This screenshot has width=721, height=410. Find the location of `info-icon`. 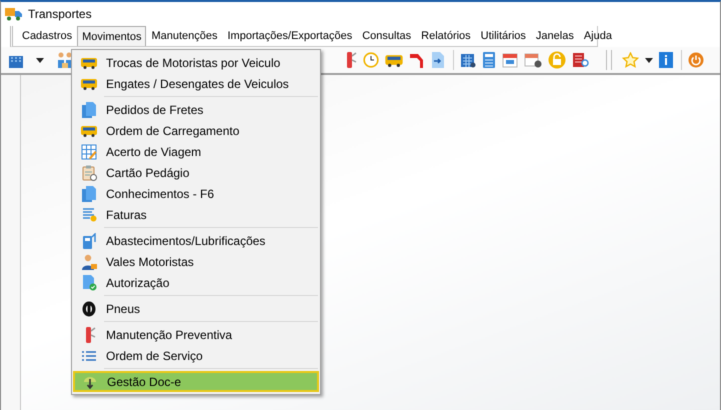

info-icon is located at coordinates (666, 60).